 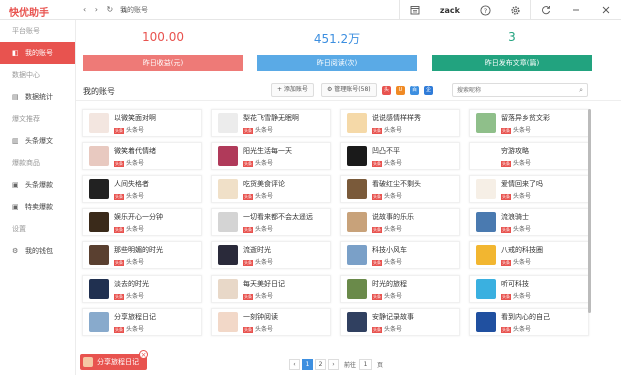 What do you see at coordinates (414, 90) in the screenshot?
I see `baijia-platform-icon: 百` at bounding box center [414, 90].